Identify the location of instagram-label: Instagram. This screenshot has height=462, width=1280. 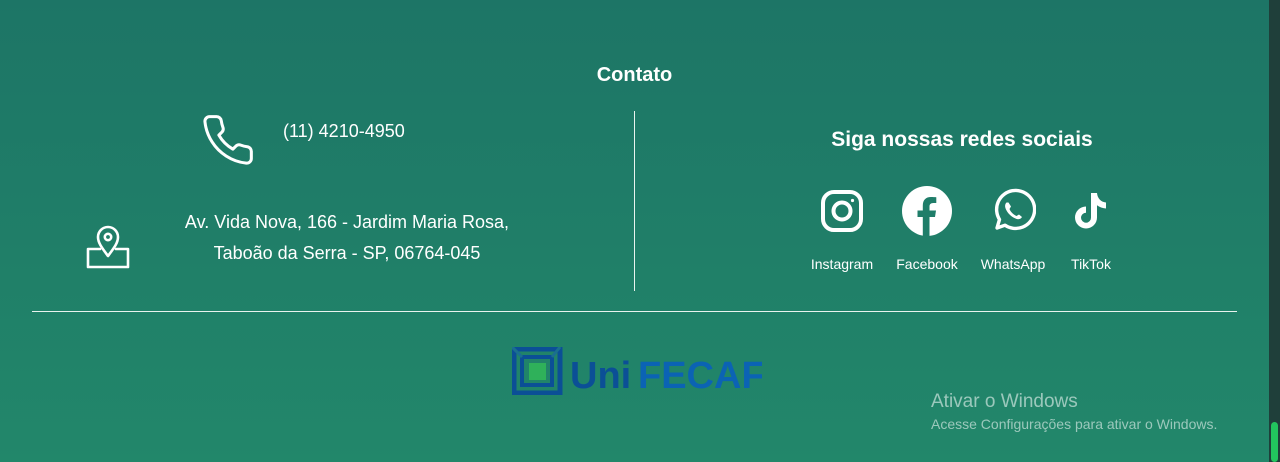
(842, 264).